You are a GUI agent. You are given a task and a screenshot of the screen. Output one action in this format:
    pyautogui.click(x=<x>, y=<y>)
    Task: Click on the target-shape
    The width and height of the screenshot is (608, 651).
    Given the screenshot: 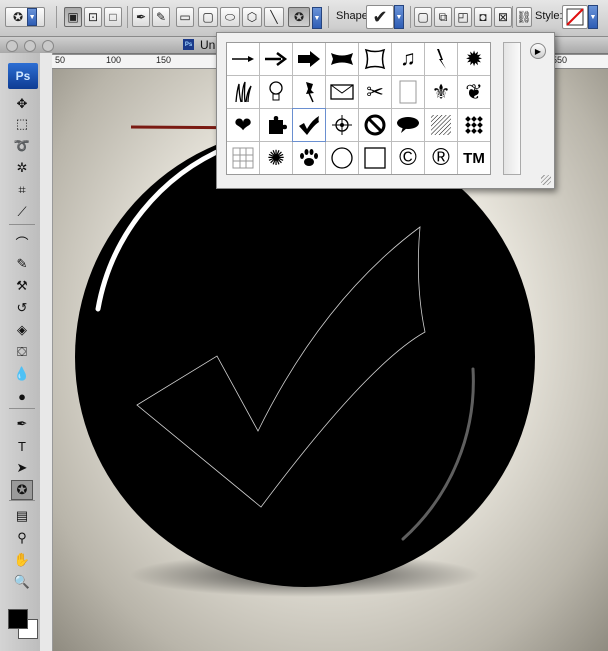 What is the action you would take?
    pyautogui.click(x=342, y=125)
    